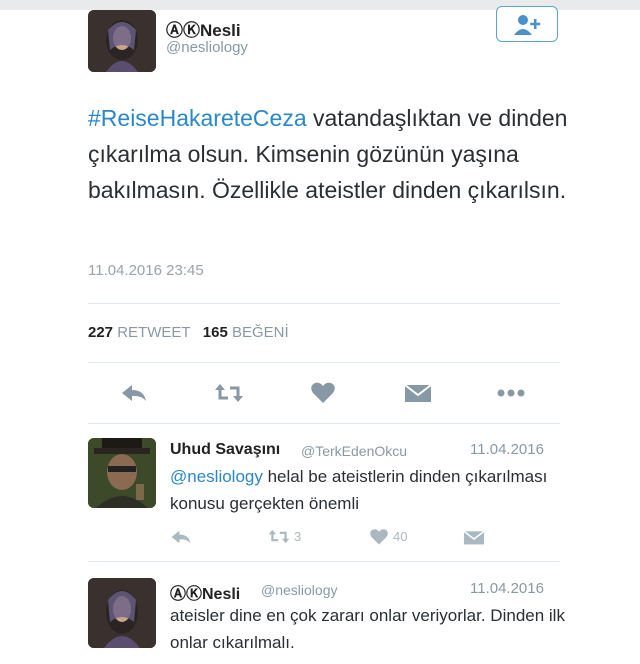 This screenshot has height=664, width=640. I want to click on follow-button, so click(527, 24).